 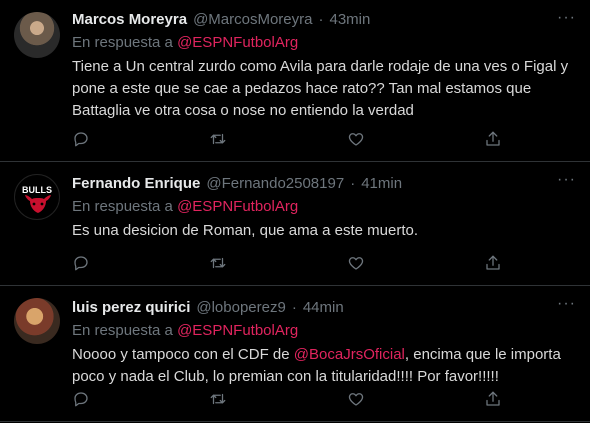 I want to click on tweet-text-part: Noooo y tampoco con el CDF de, so click(x=181, y=354).